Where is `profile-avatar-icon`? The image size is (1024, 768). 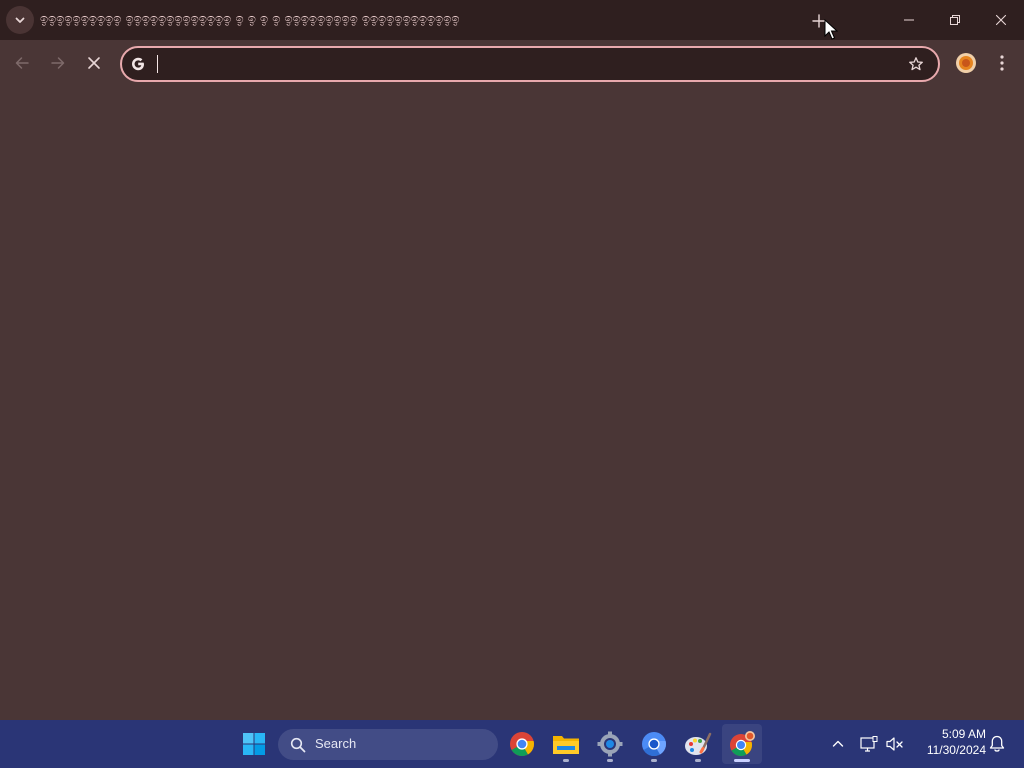 profile-avatar-icon is located at coordinates (966, 63).